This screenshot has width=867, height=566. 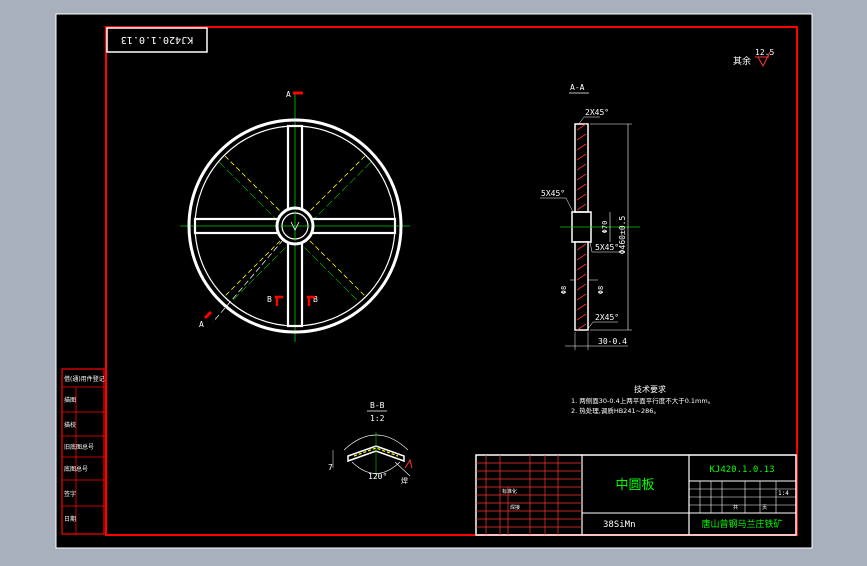 What do you see at coordinates (404, 480) in the screenshot?
I see `dim-bb-hatch-label: 焊` at bounding box center [404, 480].